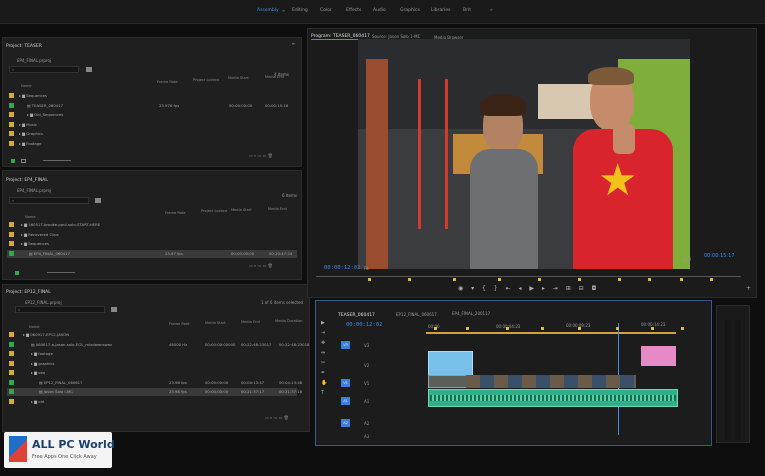 The width and height of the screenshot is (765, 476). I want to click on tab-audio: Audio, so click(379, 10).